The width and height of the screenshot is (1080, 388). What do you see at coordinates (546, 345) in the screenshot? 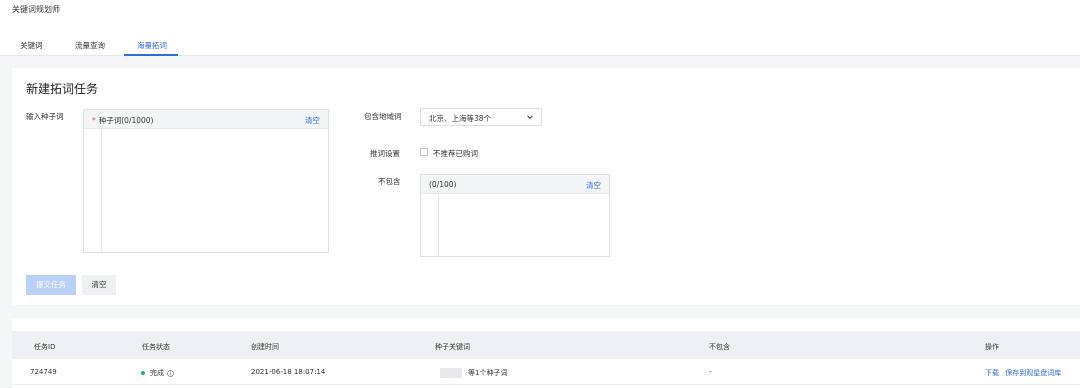
I see `table-header: 任务ID 任务状态 创建时间 种子关键词 不包含 操作` at bounding box center [546, 345].